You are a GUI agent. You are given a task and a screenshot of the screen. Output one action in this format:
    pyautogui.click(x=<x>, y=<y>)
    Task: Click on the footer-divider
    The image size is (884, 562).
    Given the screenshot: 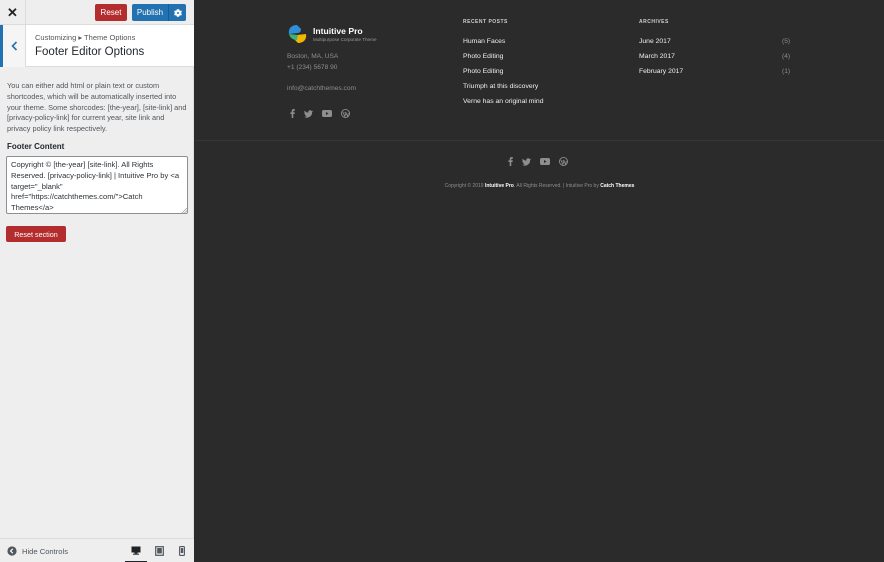 What is the action you would take?
    pyautogui.click(x=539, y=140)
    